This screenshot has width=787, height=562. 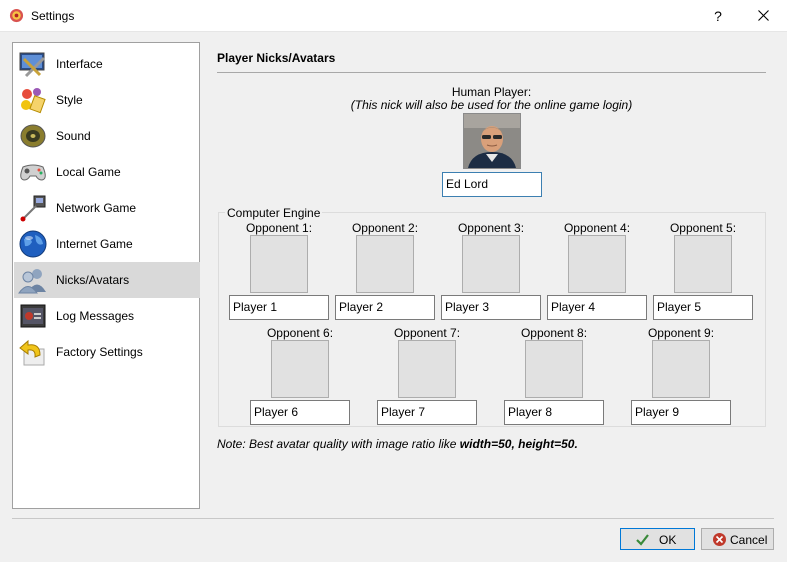 What do you see at coordinates (668, 540) in the screenshot?
I see `ok-label: OK` at bounding box center [668, 540].